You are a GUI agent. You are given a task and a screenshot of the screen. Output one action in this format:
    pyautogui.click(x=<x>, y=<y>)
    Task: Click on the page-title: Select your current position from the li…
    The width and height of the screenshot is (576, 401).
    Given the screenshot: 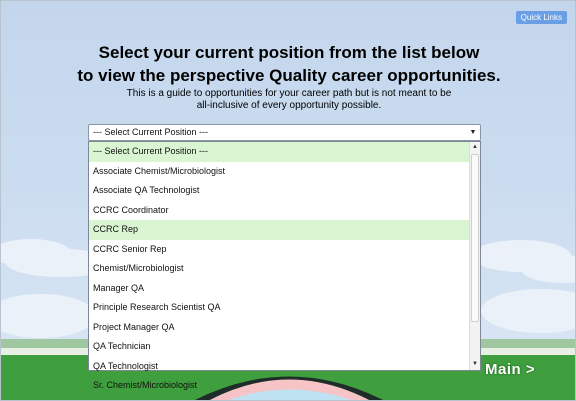 What is the action you would take?
    pyautogui.click(x=288, y=64)
    